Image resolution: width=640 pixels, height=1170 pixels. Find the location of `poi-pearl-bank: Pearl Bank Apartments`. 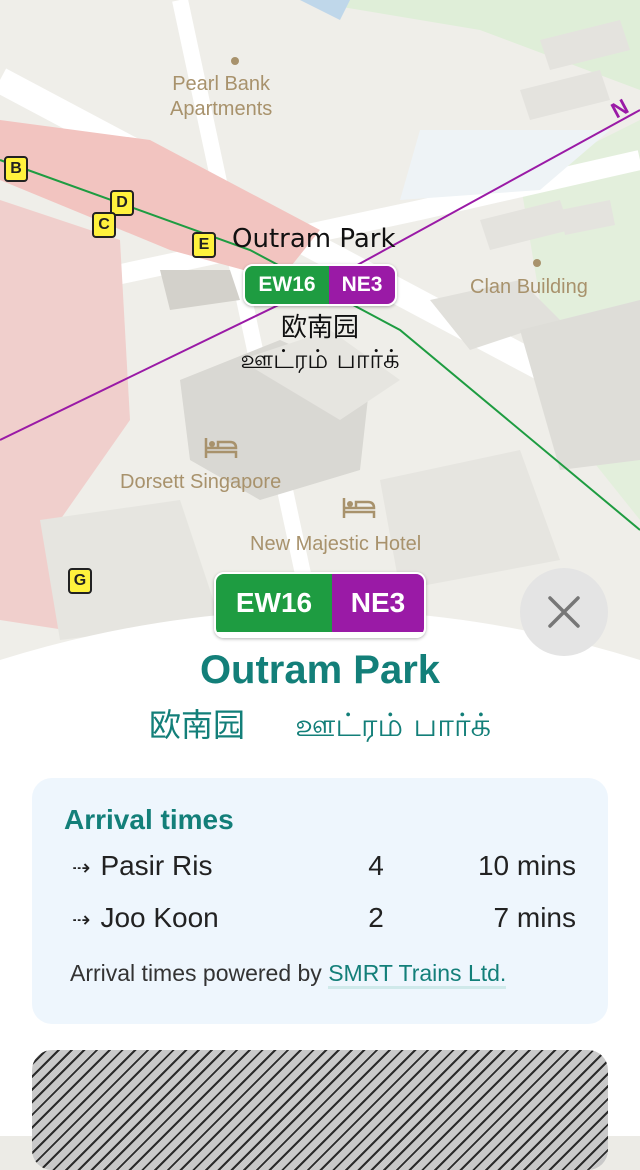

poi-pearl-bank: Pearl Bank Apartments is located at coordinates (221, 97).